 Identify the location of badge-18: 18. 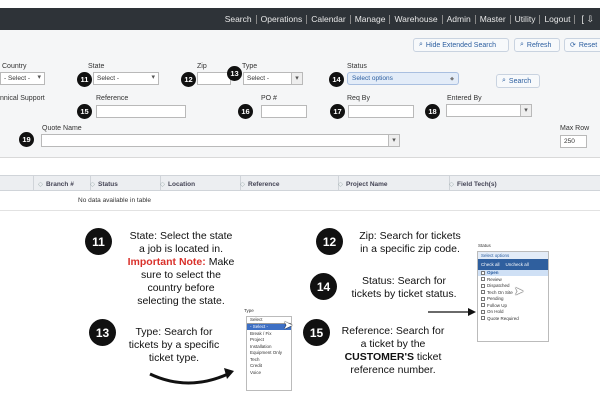
(432, 111).